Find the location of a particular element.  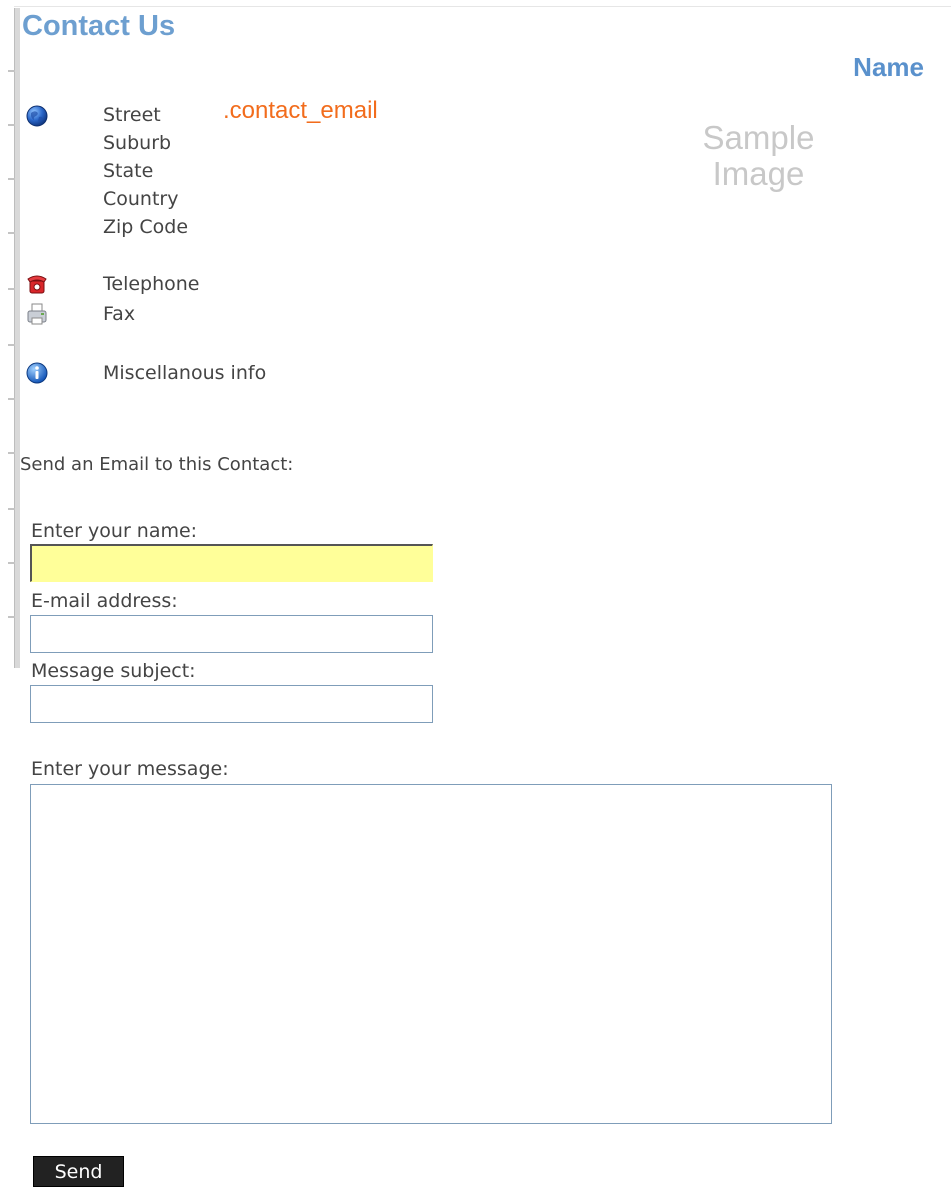

address-suburb: Suburb is located at coordinates (137, 143).